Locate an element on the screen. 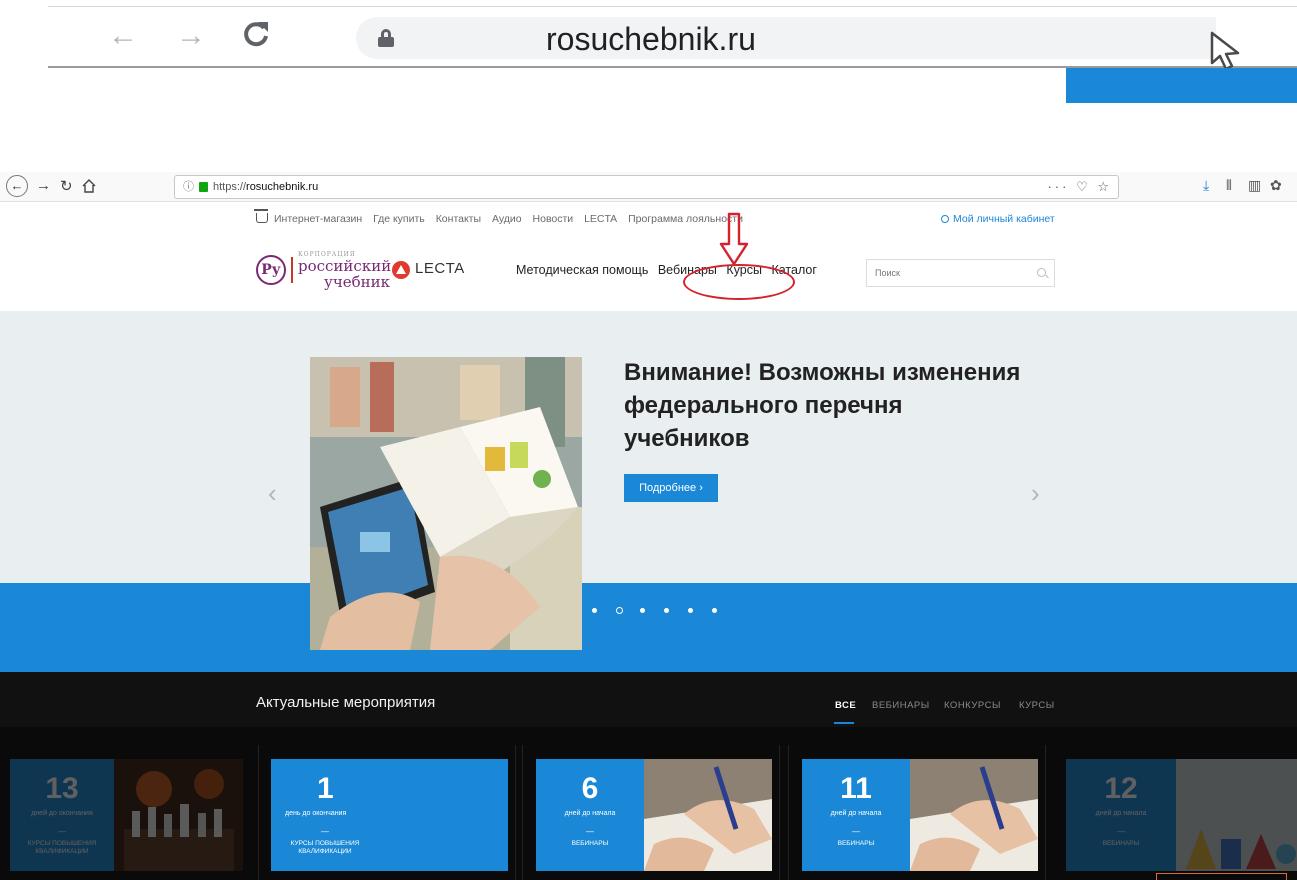 Image resolution: width=1297 pixels, height=880 pixels. download-icon: ⤓ is located at coordinates (1206, 185).